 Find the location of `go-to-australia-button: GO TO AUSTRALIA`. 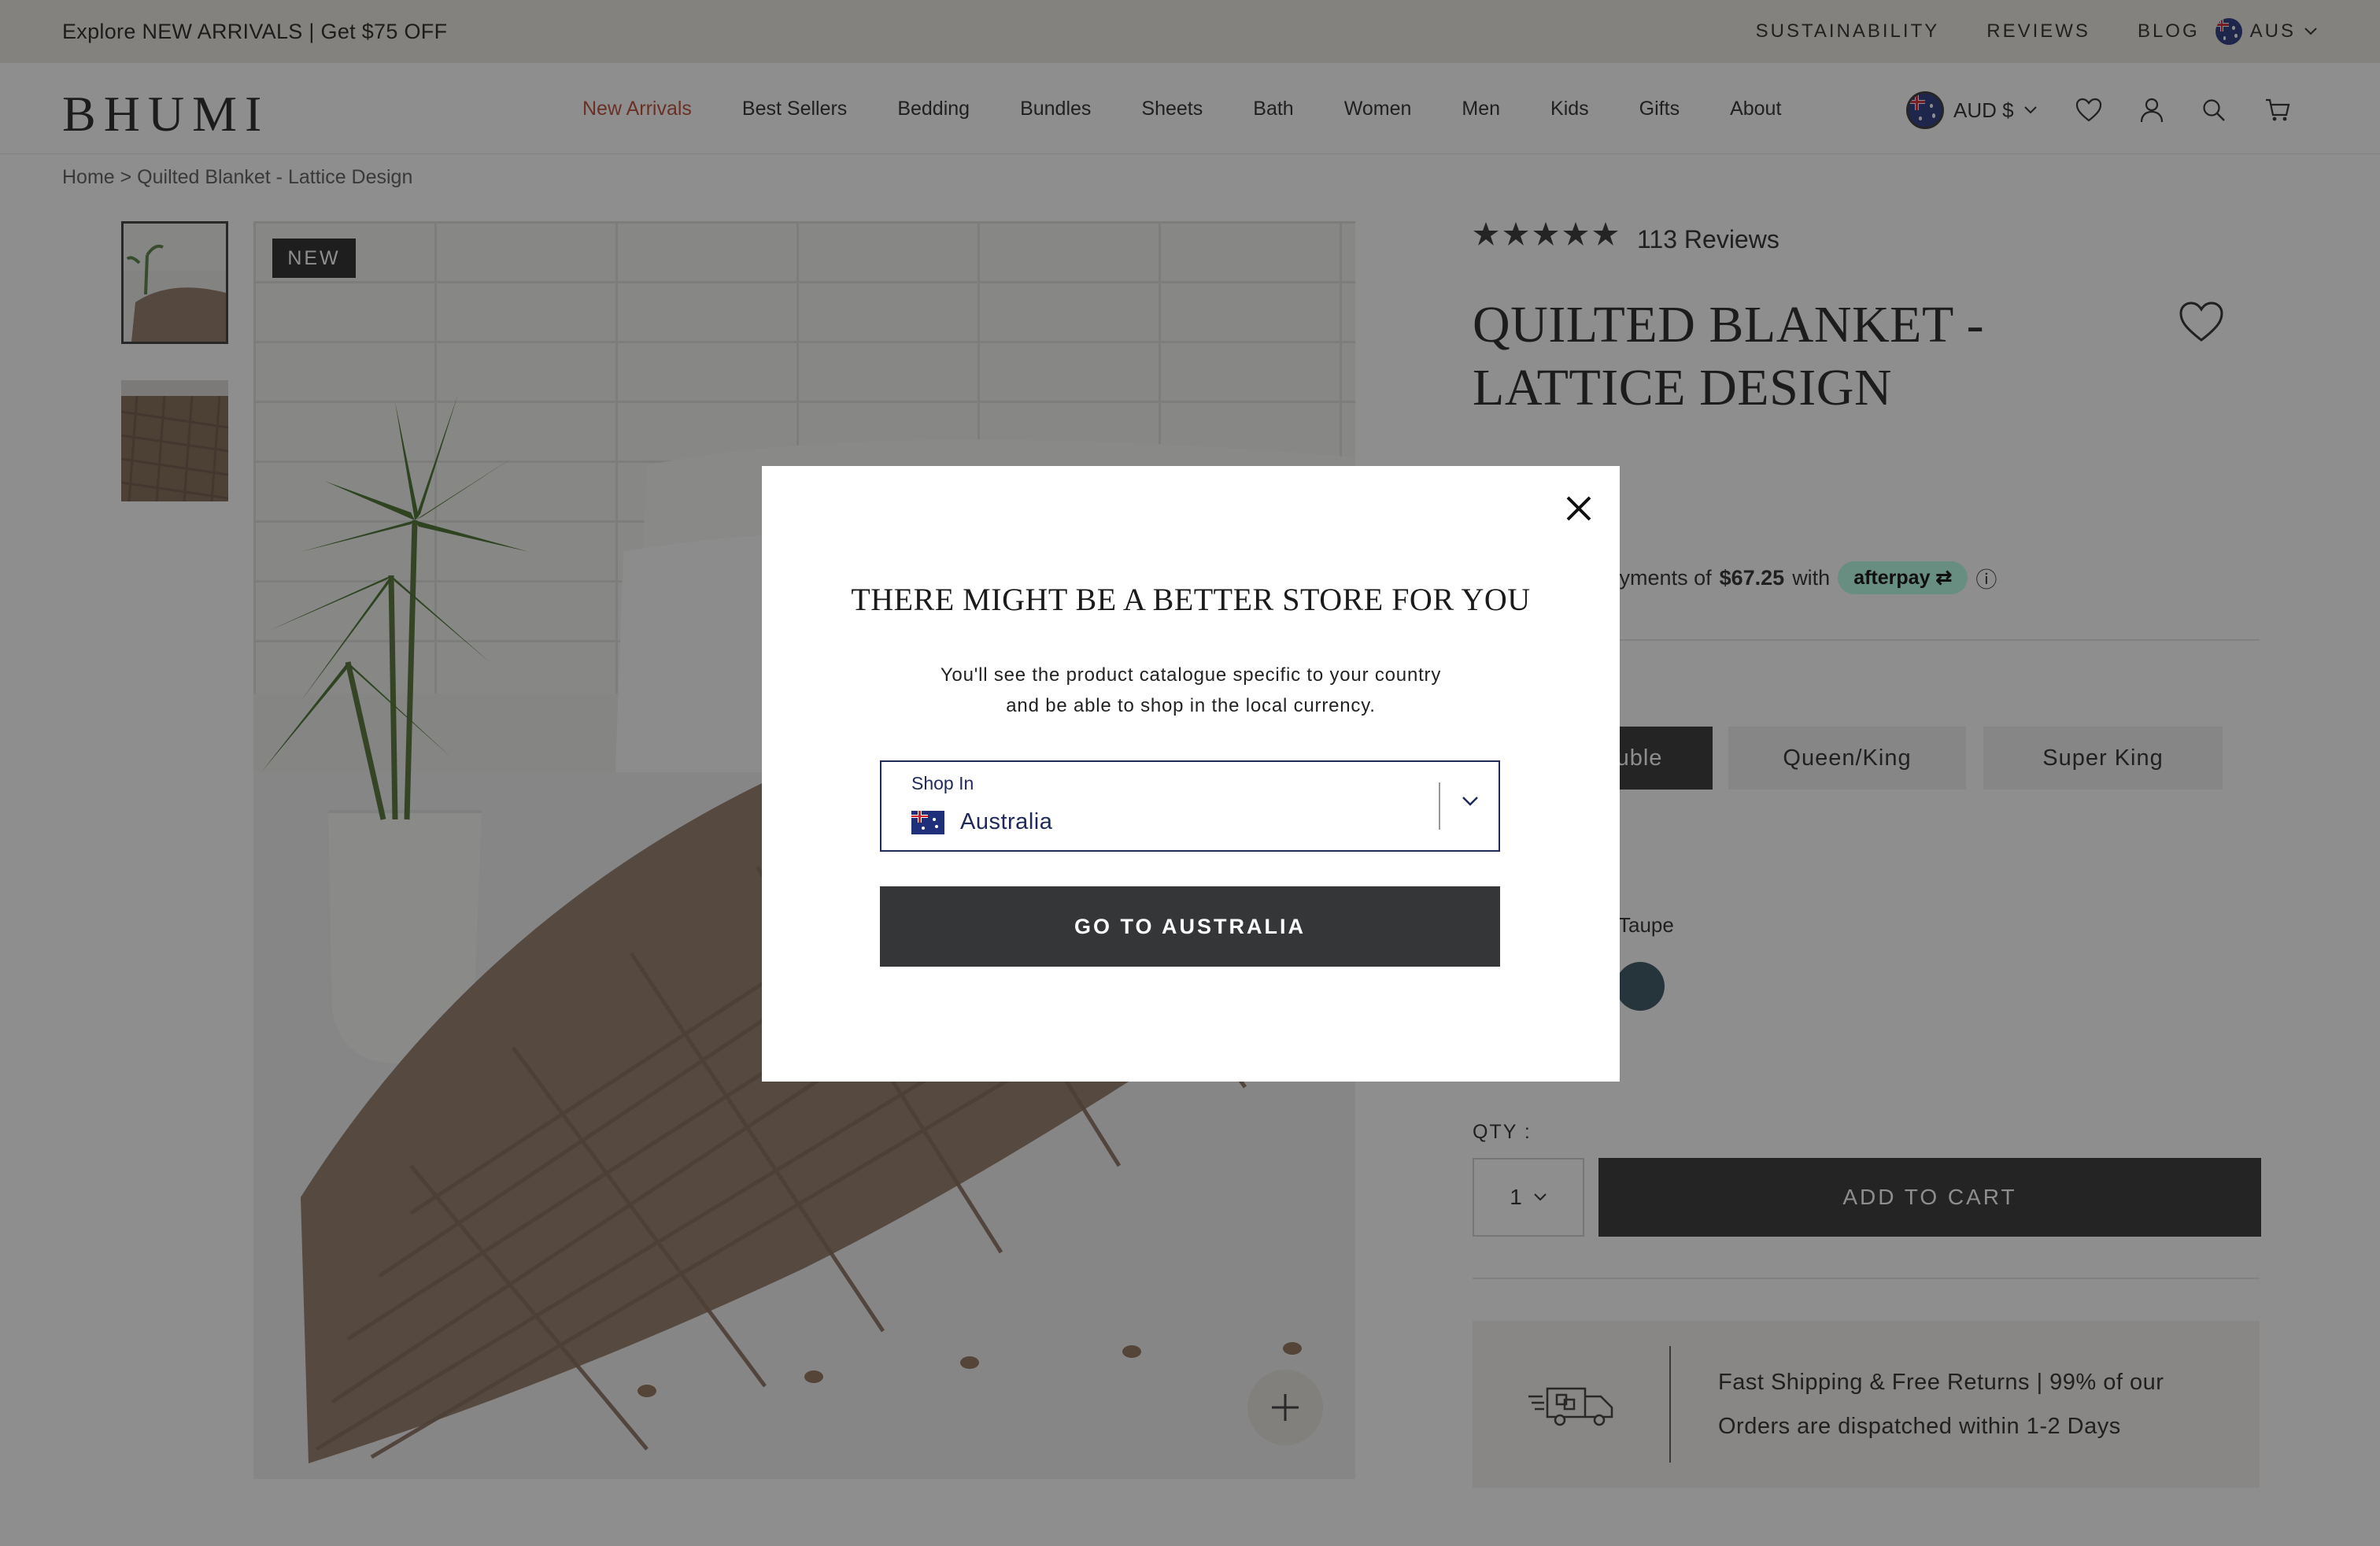

go-to-australia-button: GO TO AUSTRALIA is located at coordinates (1190, 926).